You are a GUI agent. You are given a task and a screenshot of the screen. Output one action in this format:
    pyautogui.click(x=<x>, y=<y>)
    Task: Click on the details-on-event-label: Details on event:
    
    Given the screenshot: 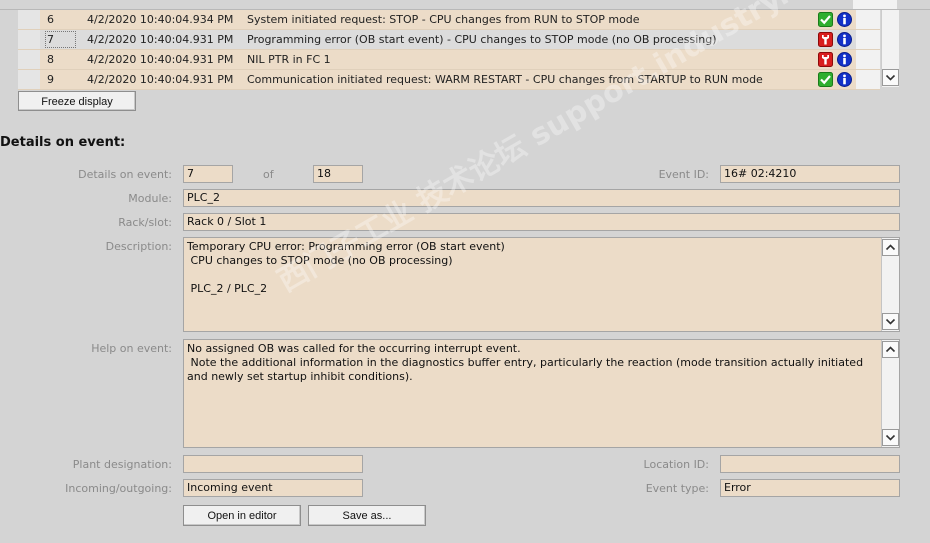 What is the action you would take?
    pyautogui.click(x=125, y=174)
    